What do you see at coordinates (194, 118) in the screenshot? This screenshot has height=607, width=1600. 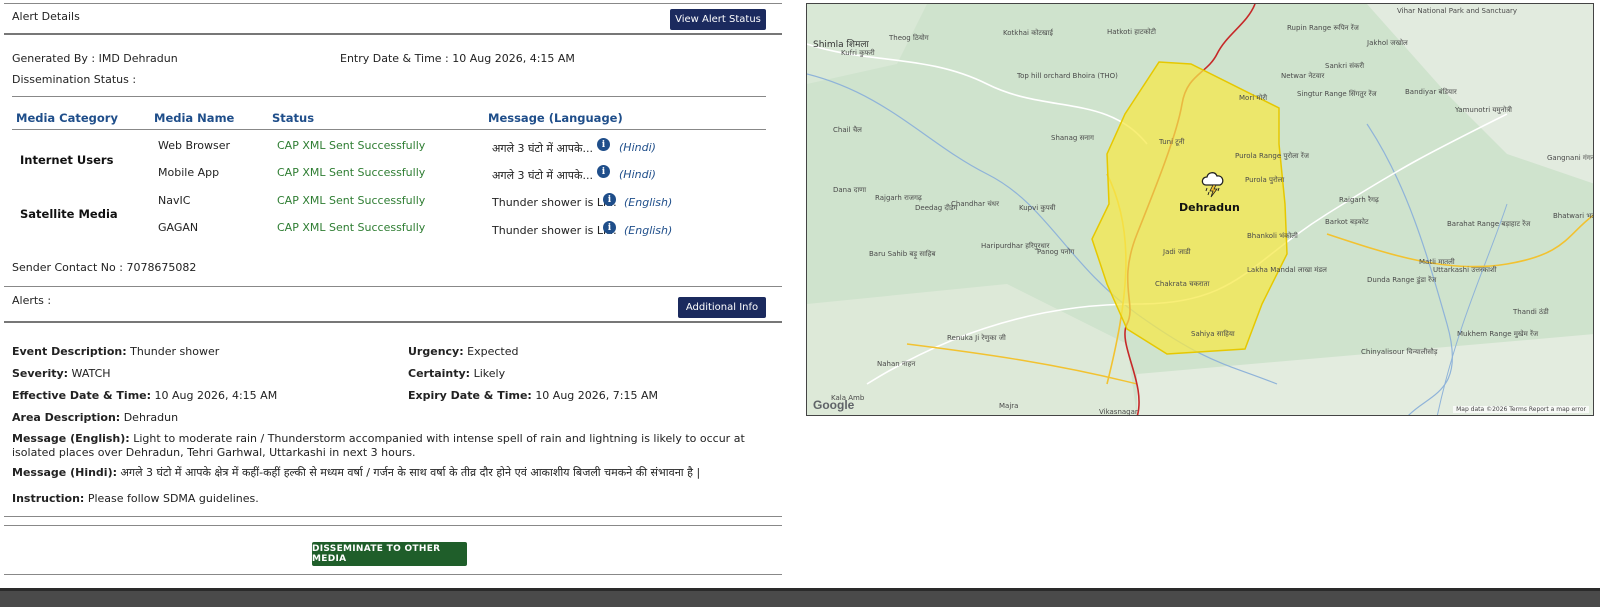 I see `header-media-name: Media Name` at bounding box center [194, 118].